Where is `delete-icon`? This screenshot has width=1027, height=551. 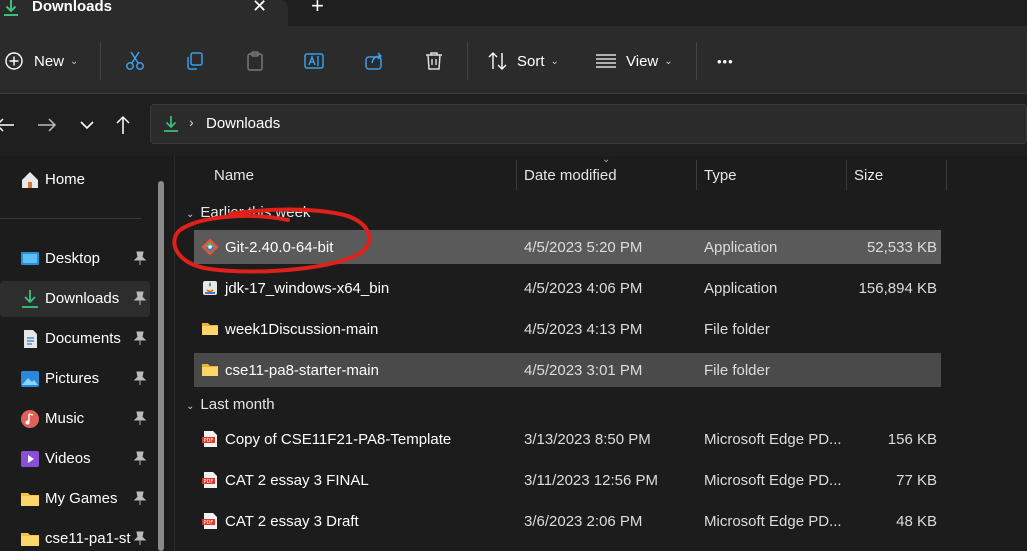 delete-icon is located at coordinates (434, 61).